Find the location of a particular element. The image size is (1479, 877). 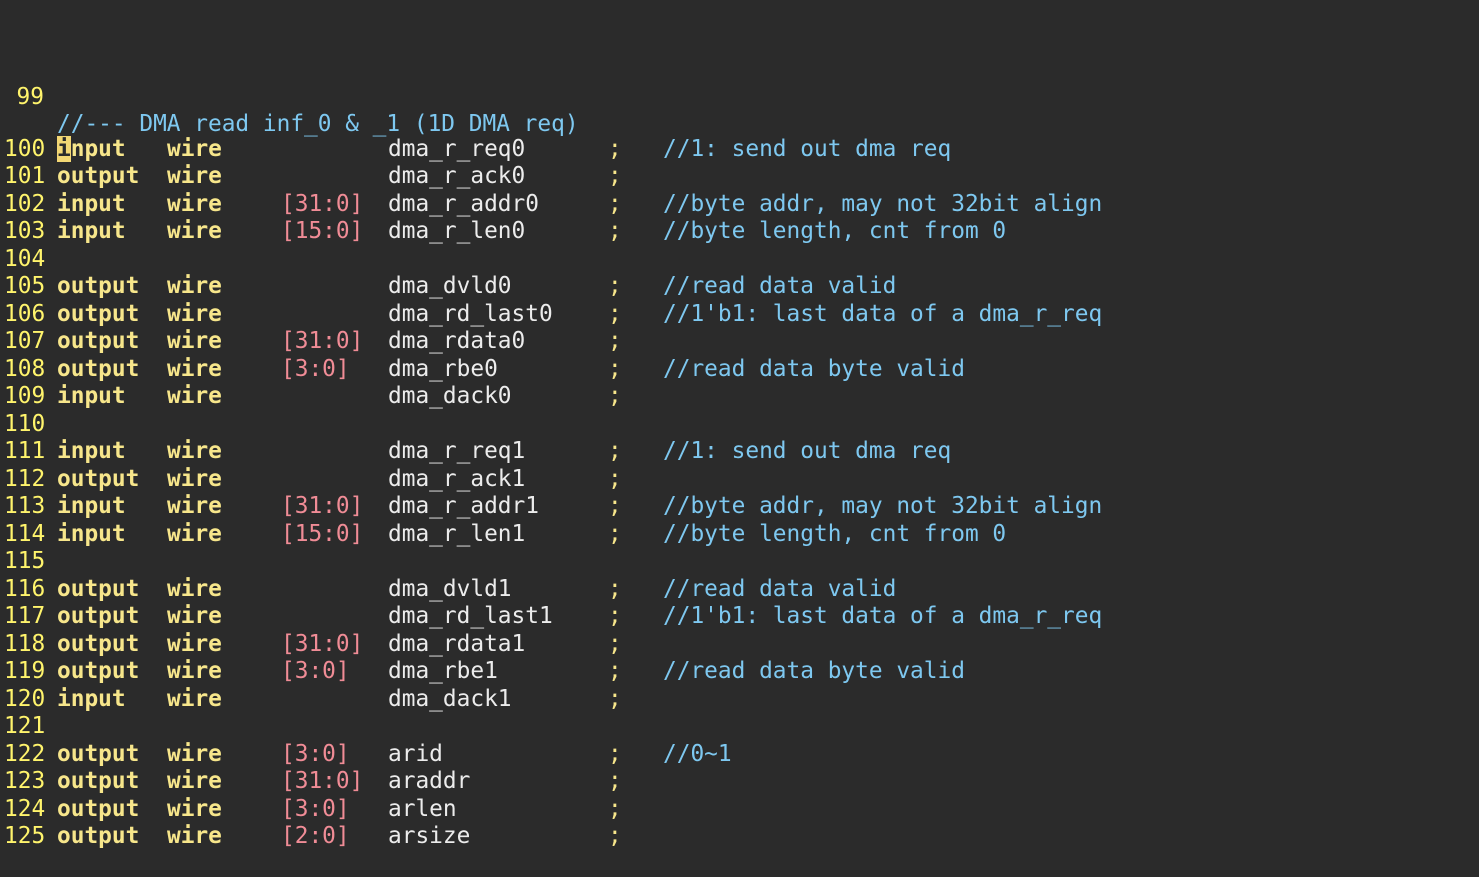

signal-name: dma_r_ack0 is located at coordinates (457, 176).